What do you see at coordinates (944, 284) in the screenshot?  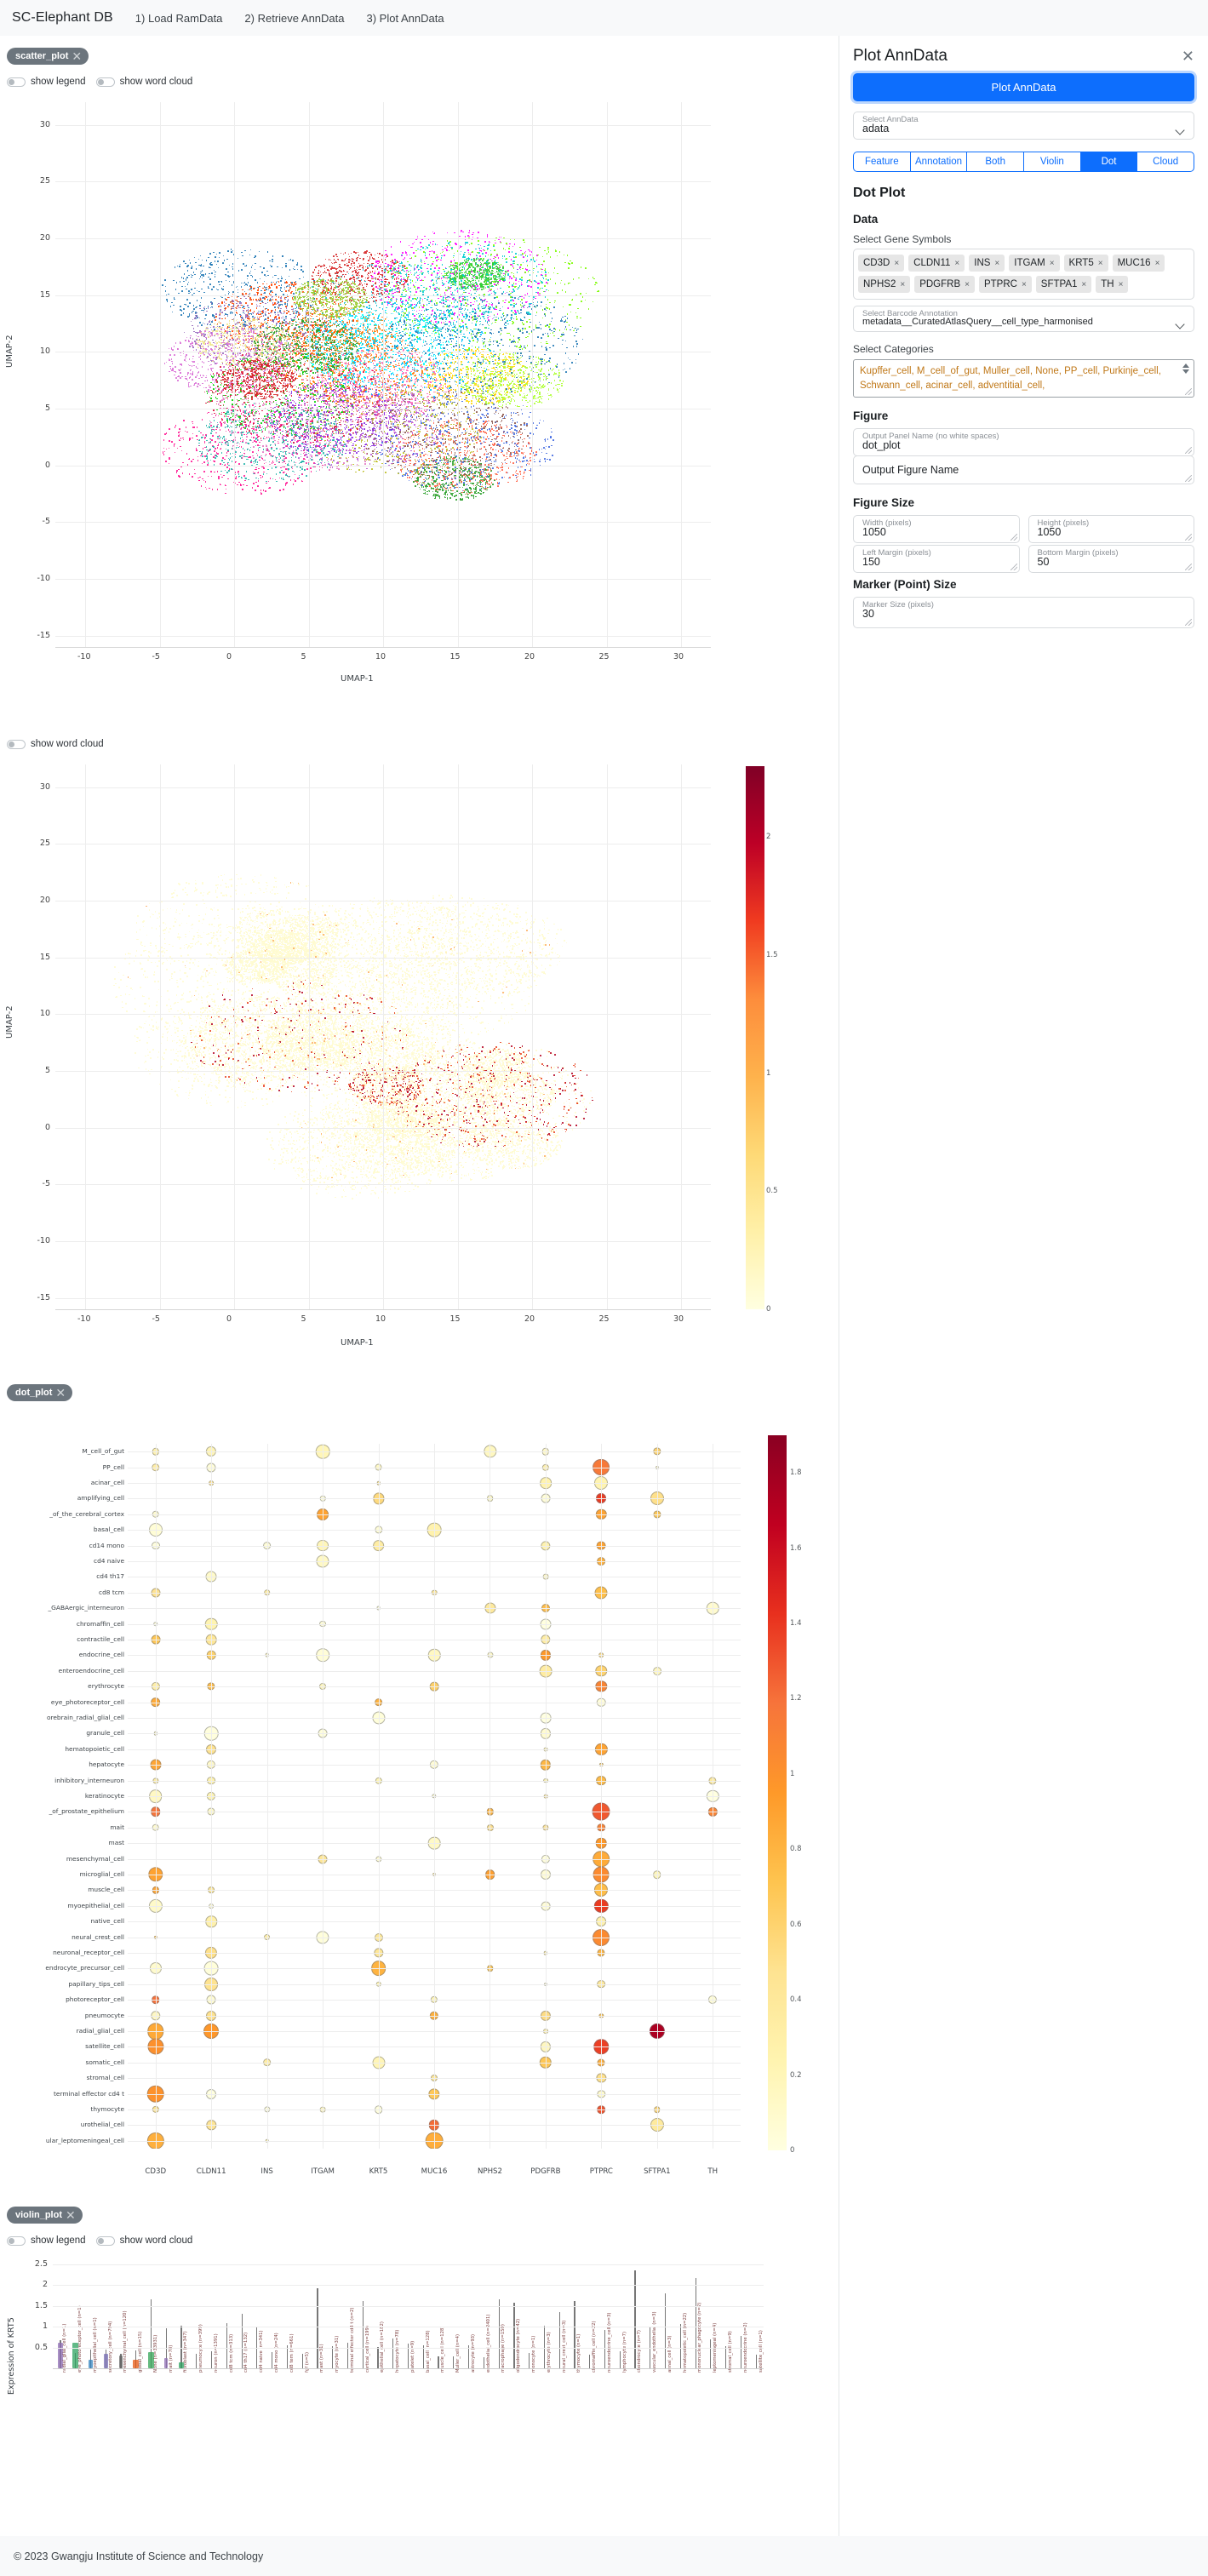 I see `gene-tag: PDGFRB ×` at bounding box center [944, 284].